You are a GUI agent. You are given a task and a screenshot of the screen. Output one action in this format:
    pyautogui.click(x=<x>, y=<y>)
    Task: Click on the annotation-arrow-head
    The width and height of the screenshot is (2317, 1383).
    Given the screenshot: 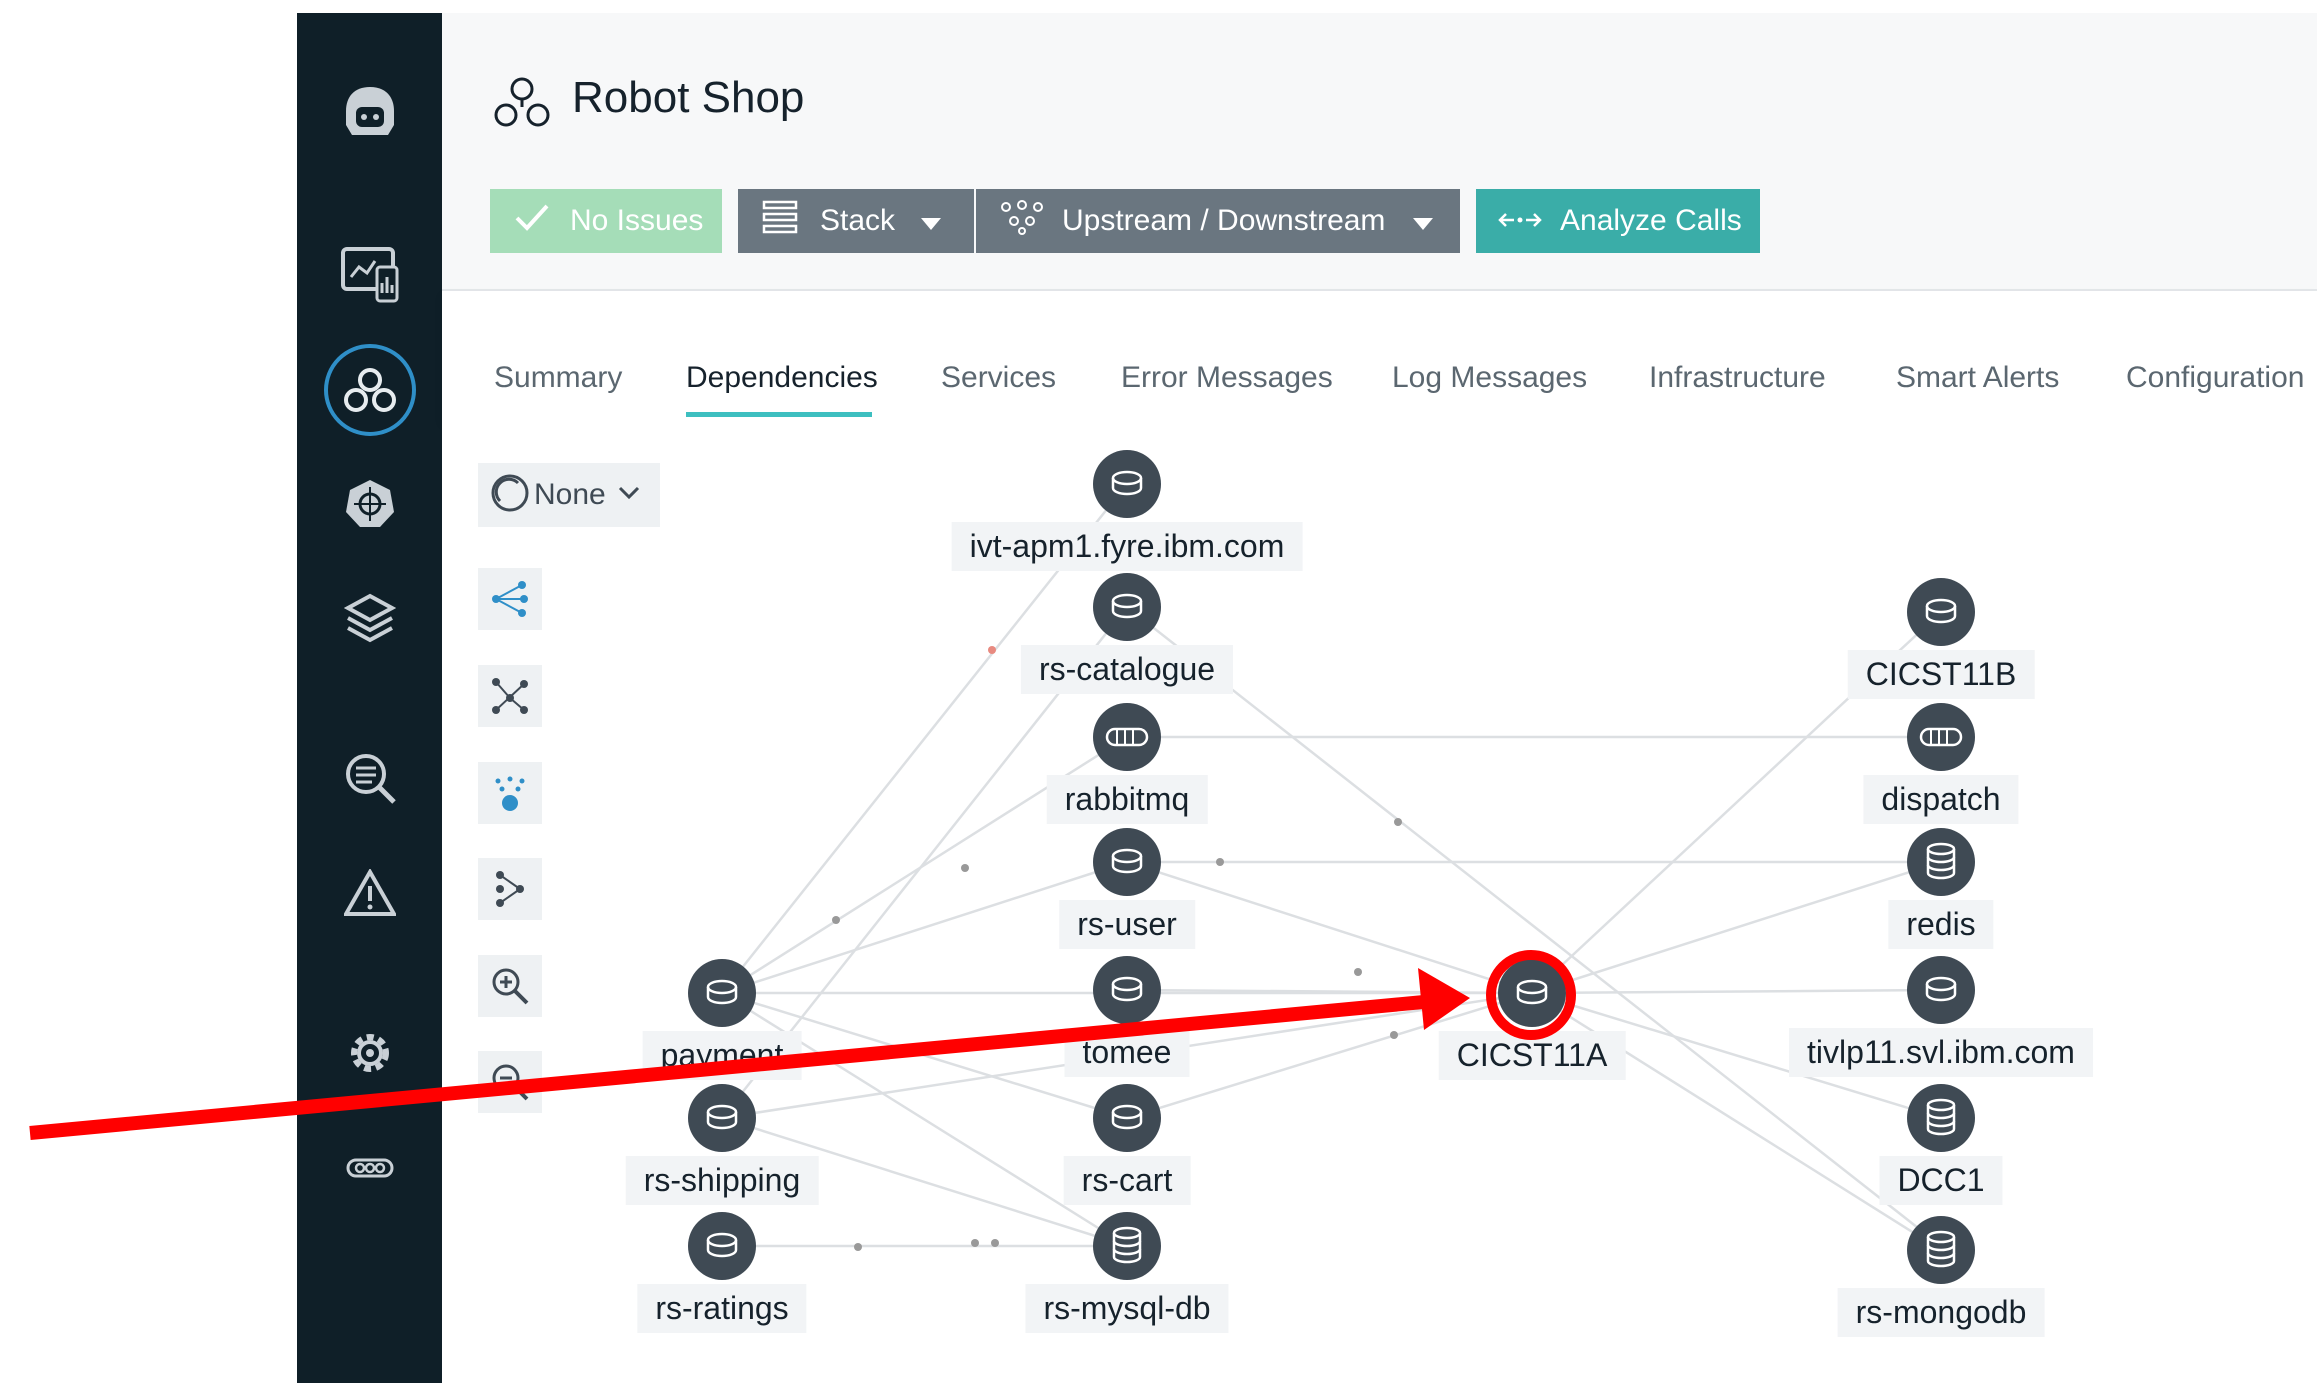 What is the action you would take?
    pyautogui.click(x=1444, y=999)
    